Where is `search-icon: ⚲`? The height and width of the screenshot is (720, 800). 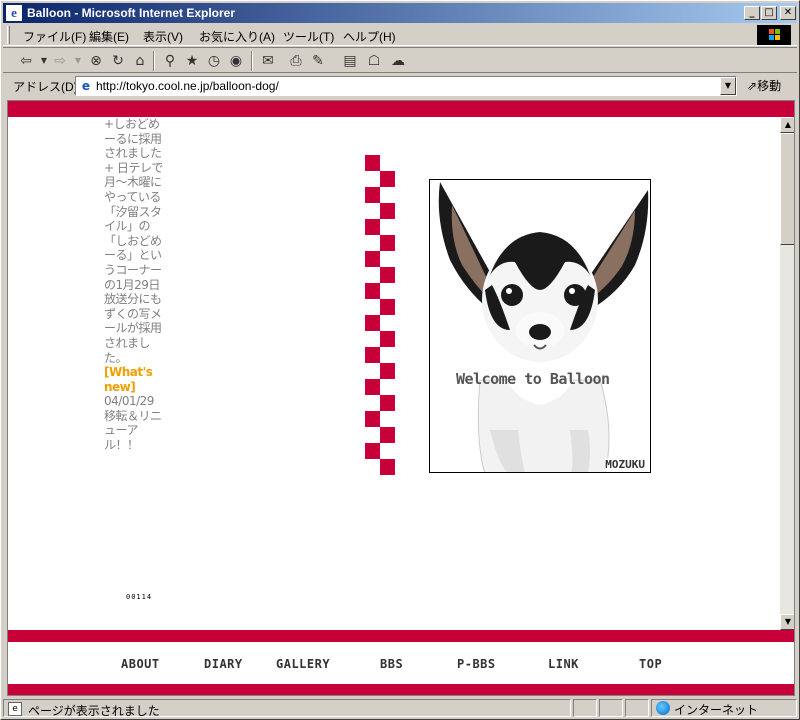 search-icon: ⚲ is located at coordinates (170, 61).